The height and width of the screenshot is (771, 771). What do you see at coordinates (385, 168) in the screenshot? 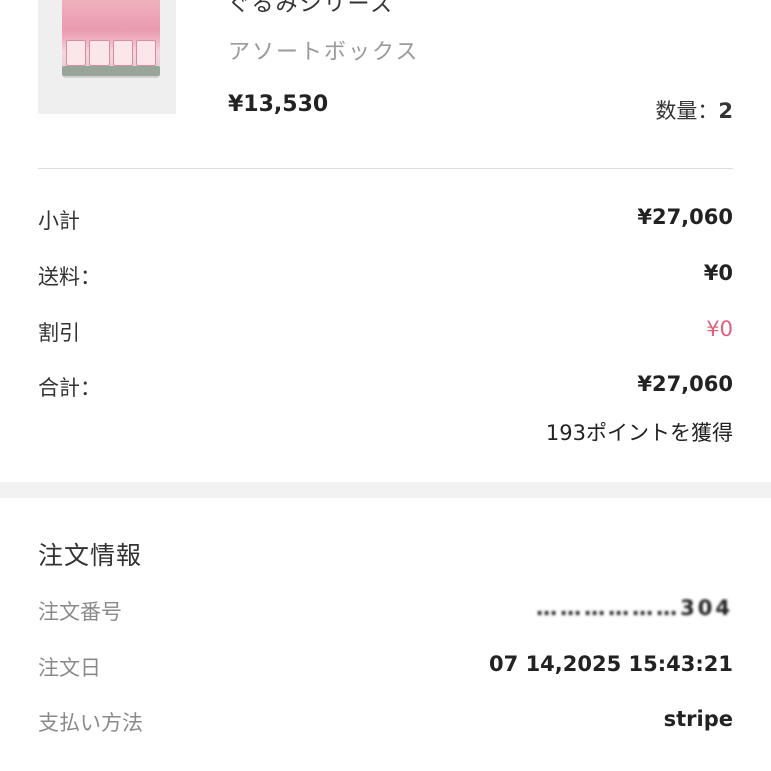
I see `section-divider` at bounding box center [385, 168].